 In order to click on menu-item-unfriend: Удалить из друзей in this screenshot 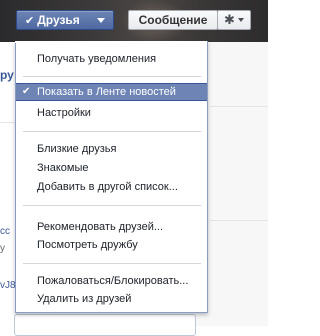, I will do `click(111, 299)`.